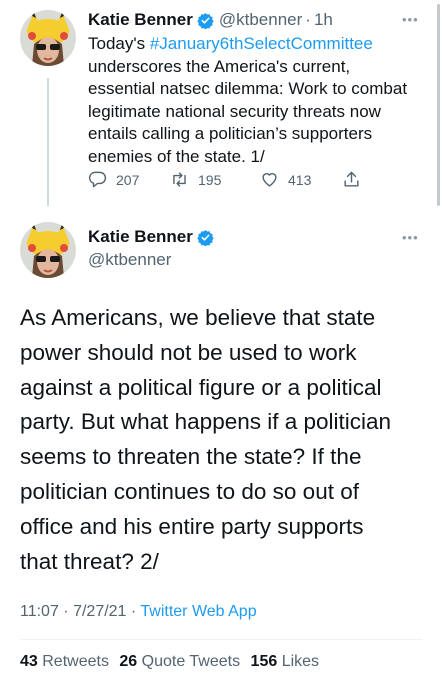 The width and height of the screenshot is (442, 680). I want to click on quotes-count: 26, so click(128, 661).